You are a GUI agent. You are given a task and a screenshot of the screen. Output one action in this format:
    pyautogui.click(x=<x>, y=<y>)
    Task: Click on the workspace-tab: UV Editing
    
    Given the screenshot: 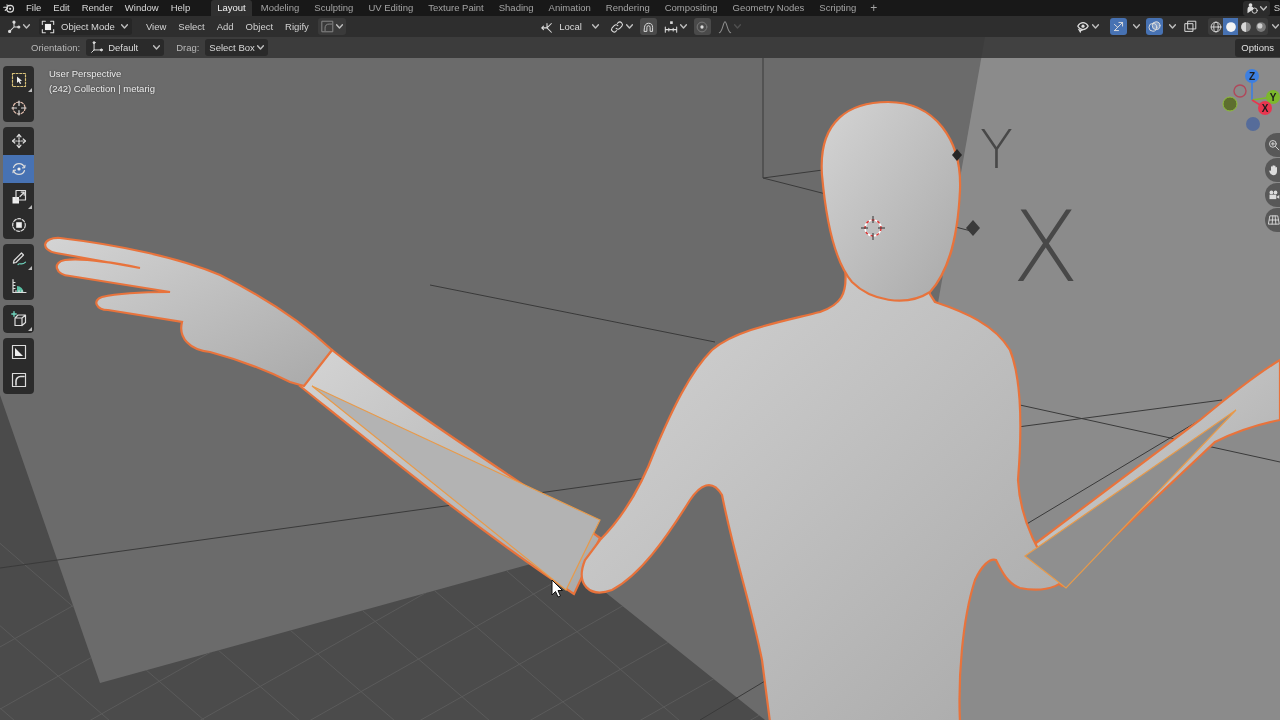 What is the action you would take?
    pyautogui.click(x=391, y=8)
    